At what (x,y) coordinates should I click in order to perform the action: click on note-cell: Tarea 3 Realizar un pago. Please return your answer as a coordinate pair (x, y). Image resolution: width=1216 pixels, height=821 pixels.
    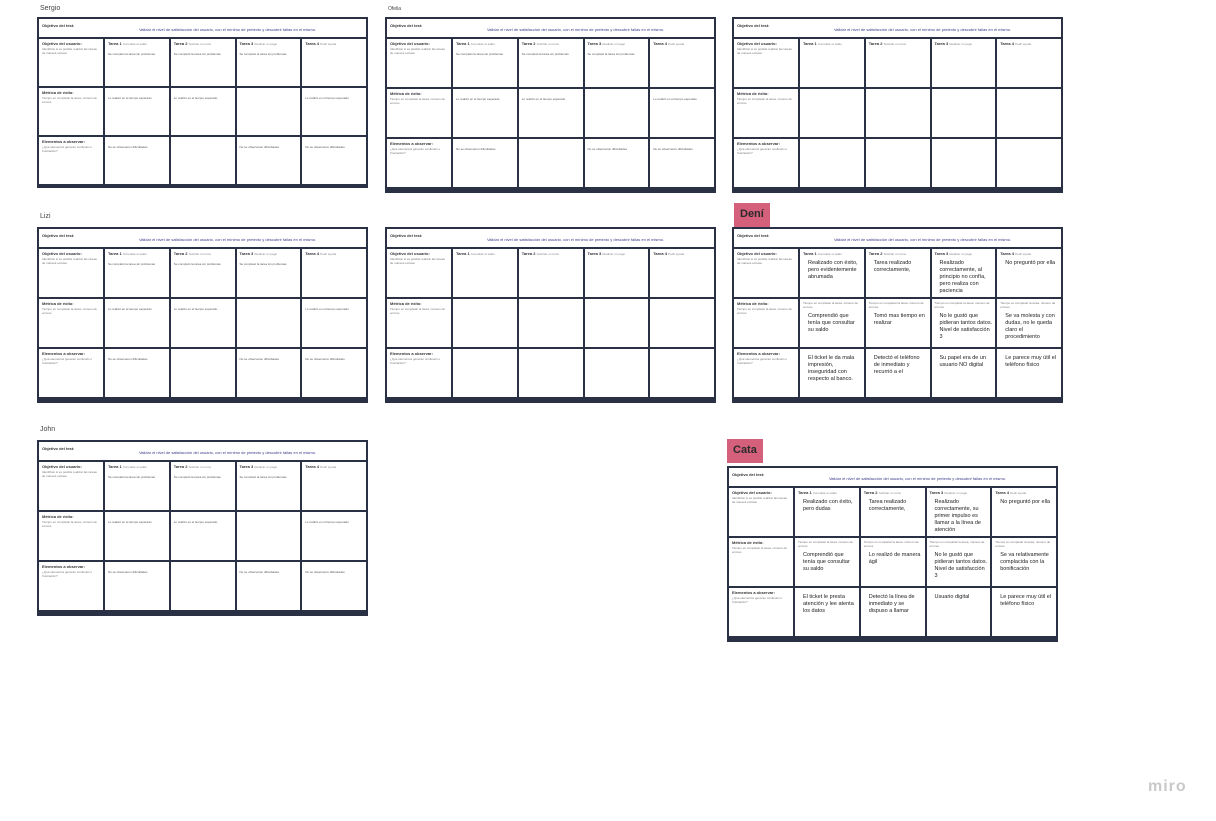
    Looking at the image, I should click on (616, 273).